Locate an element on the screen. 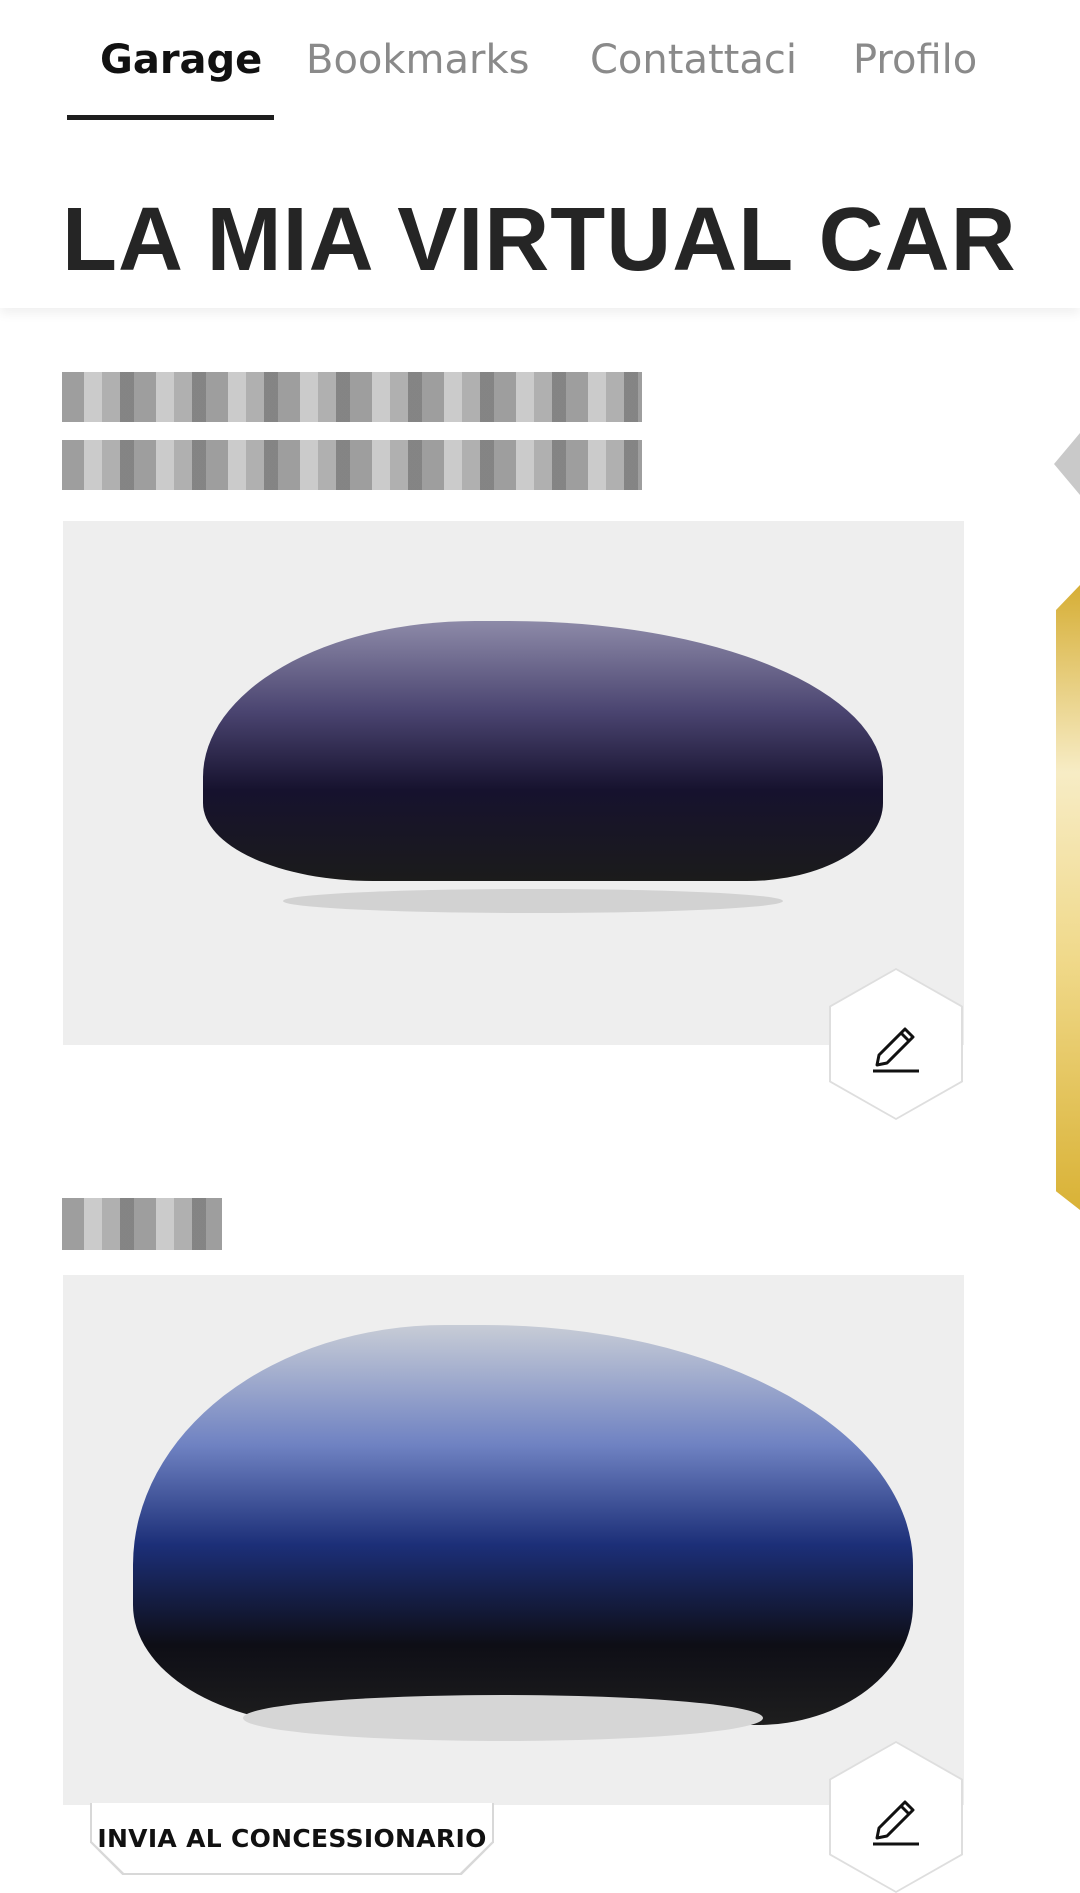 The image size is (1080, 1893). tab-profilo: Profilo is located at coordinates (915, 60).